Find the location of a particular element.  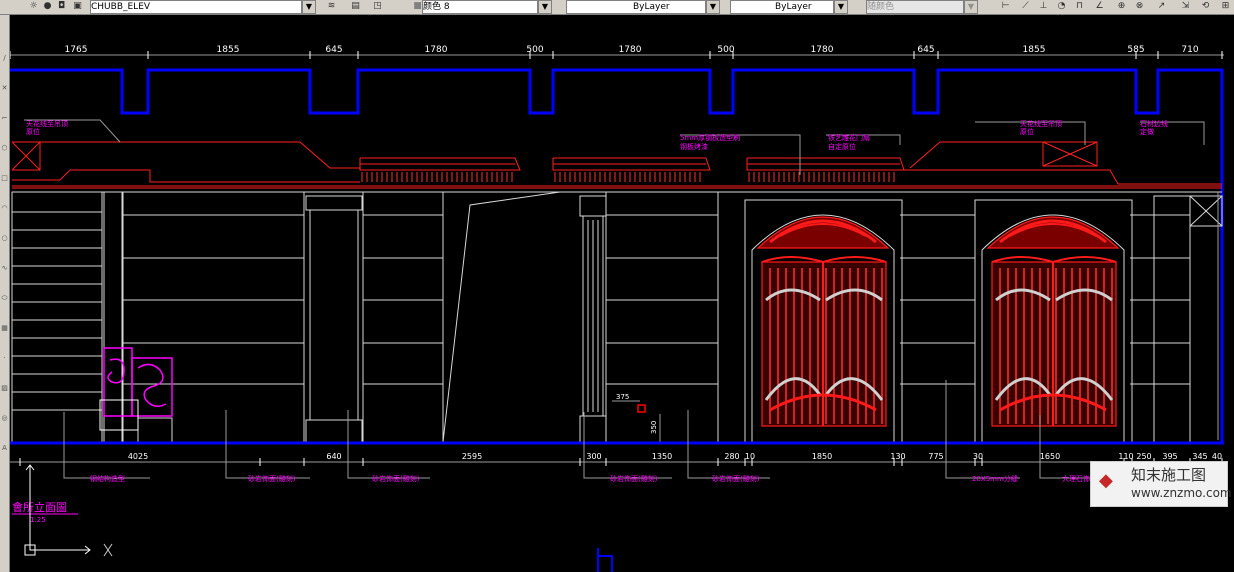

dim-bottom-label: 345 is located at coordinates (1199, 456).